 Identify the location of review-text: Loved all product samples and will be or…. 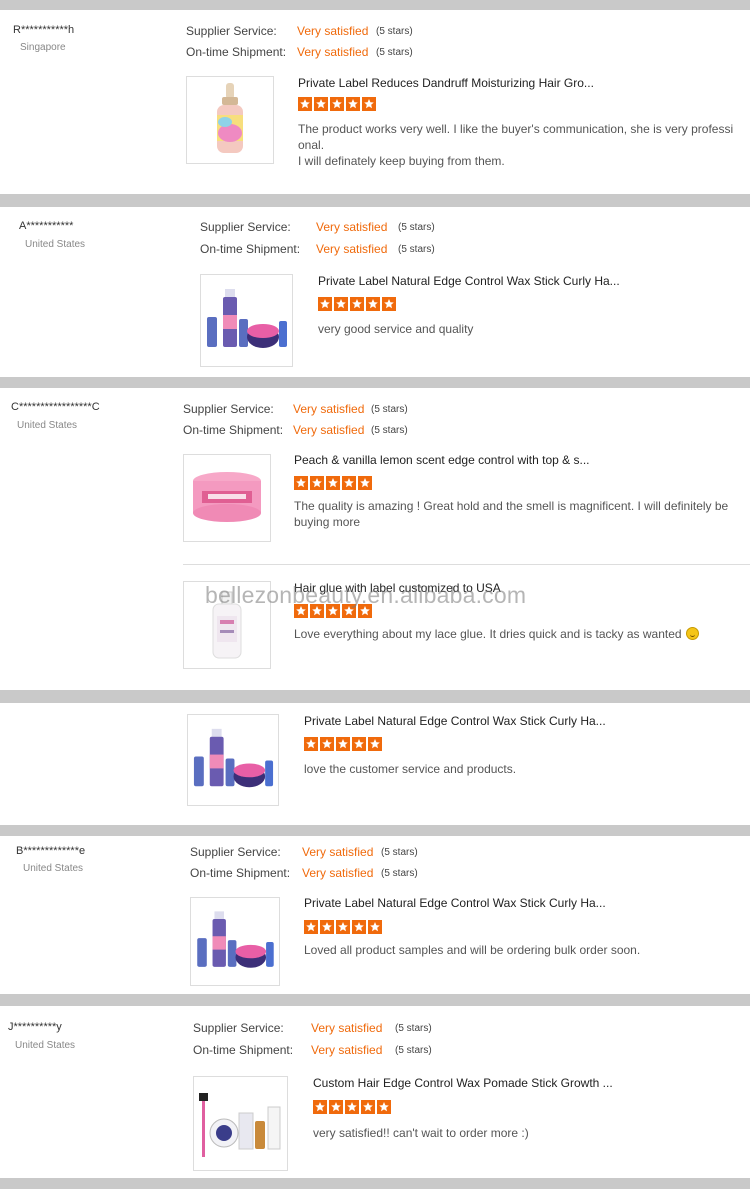
(472, 950).